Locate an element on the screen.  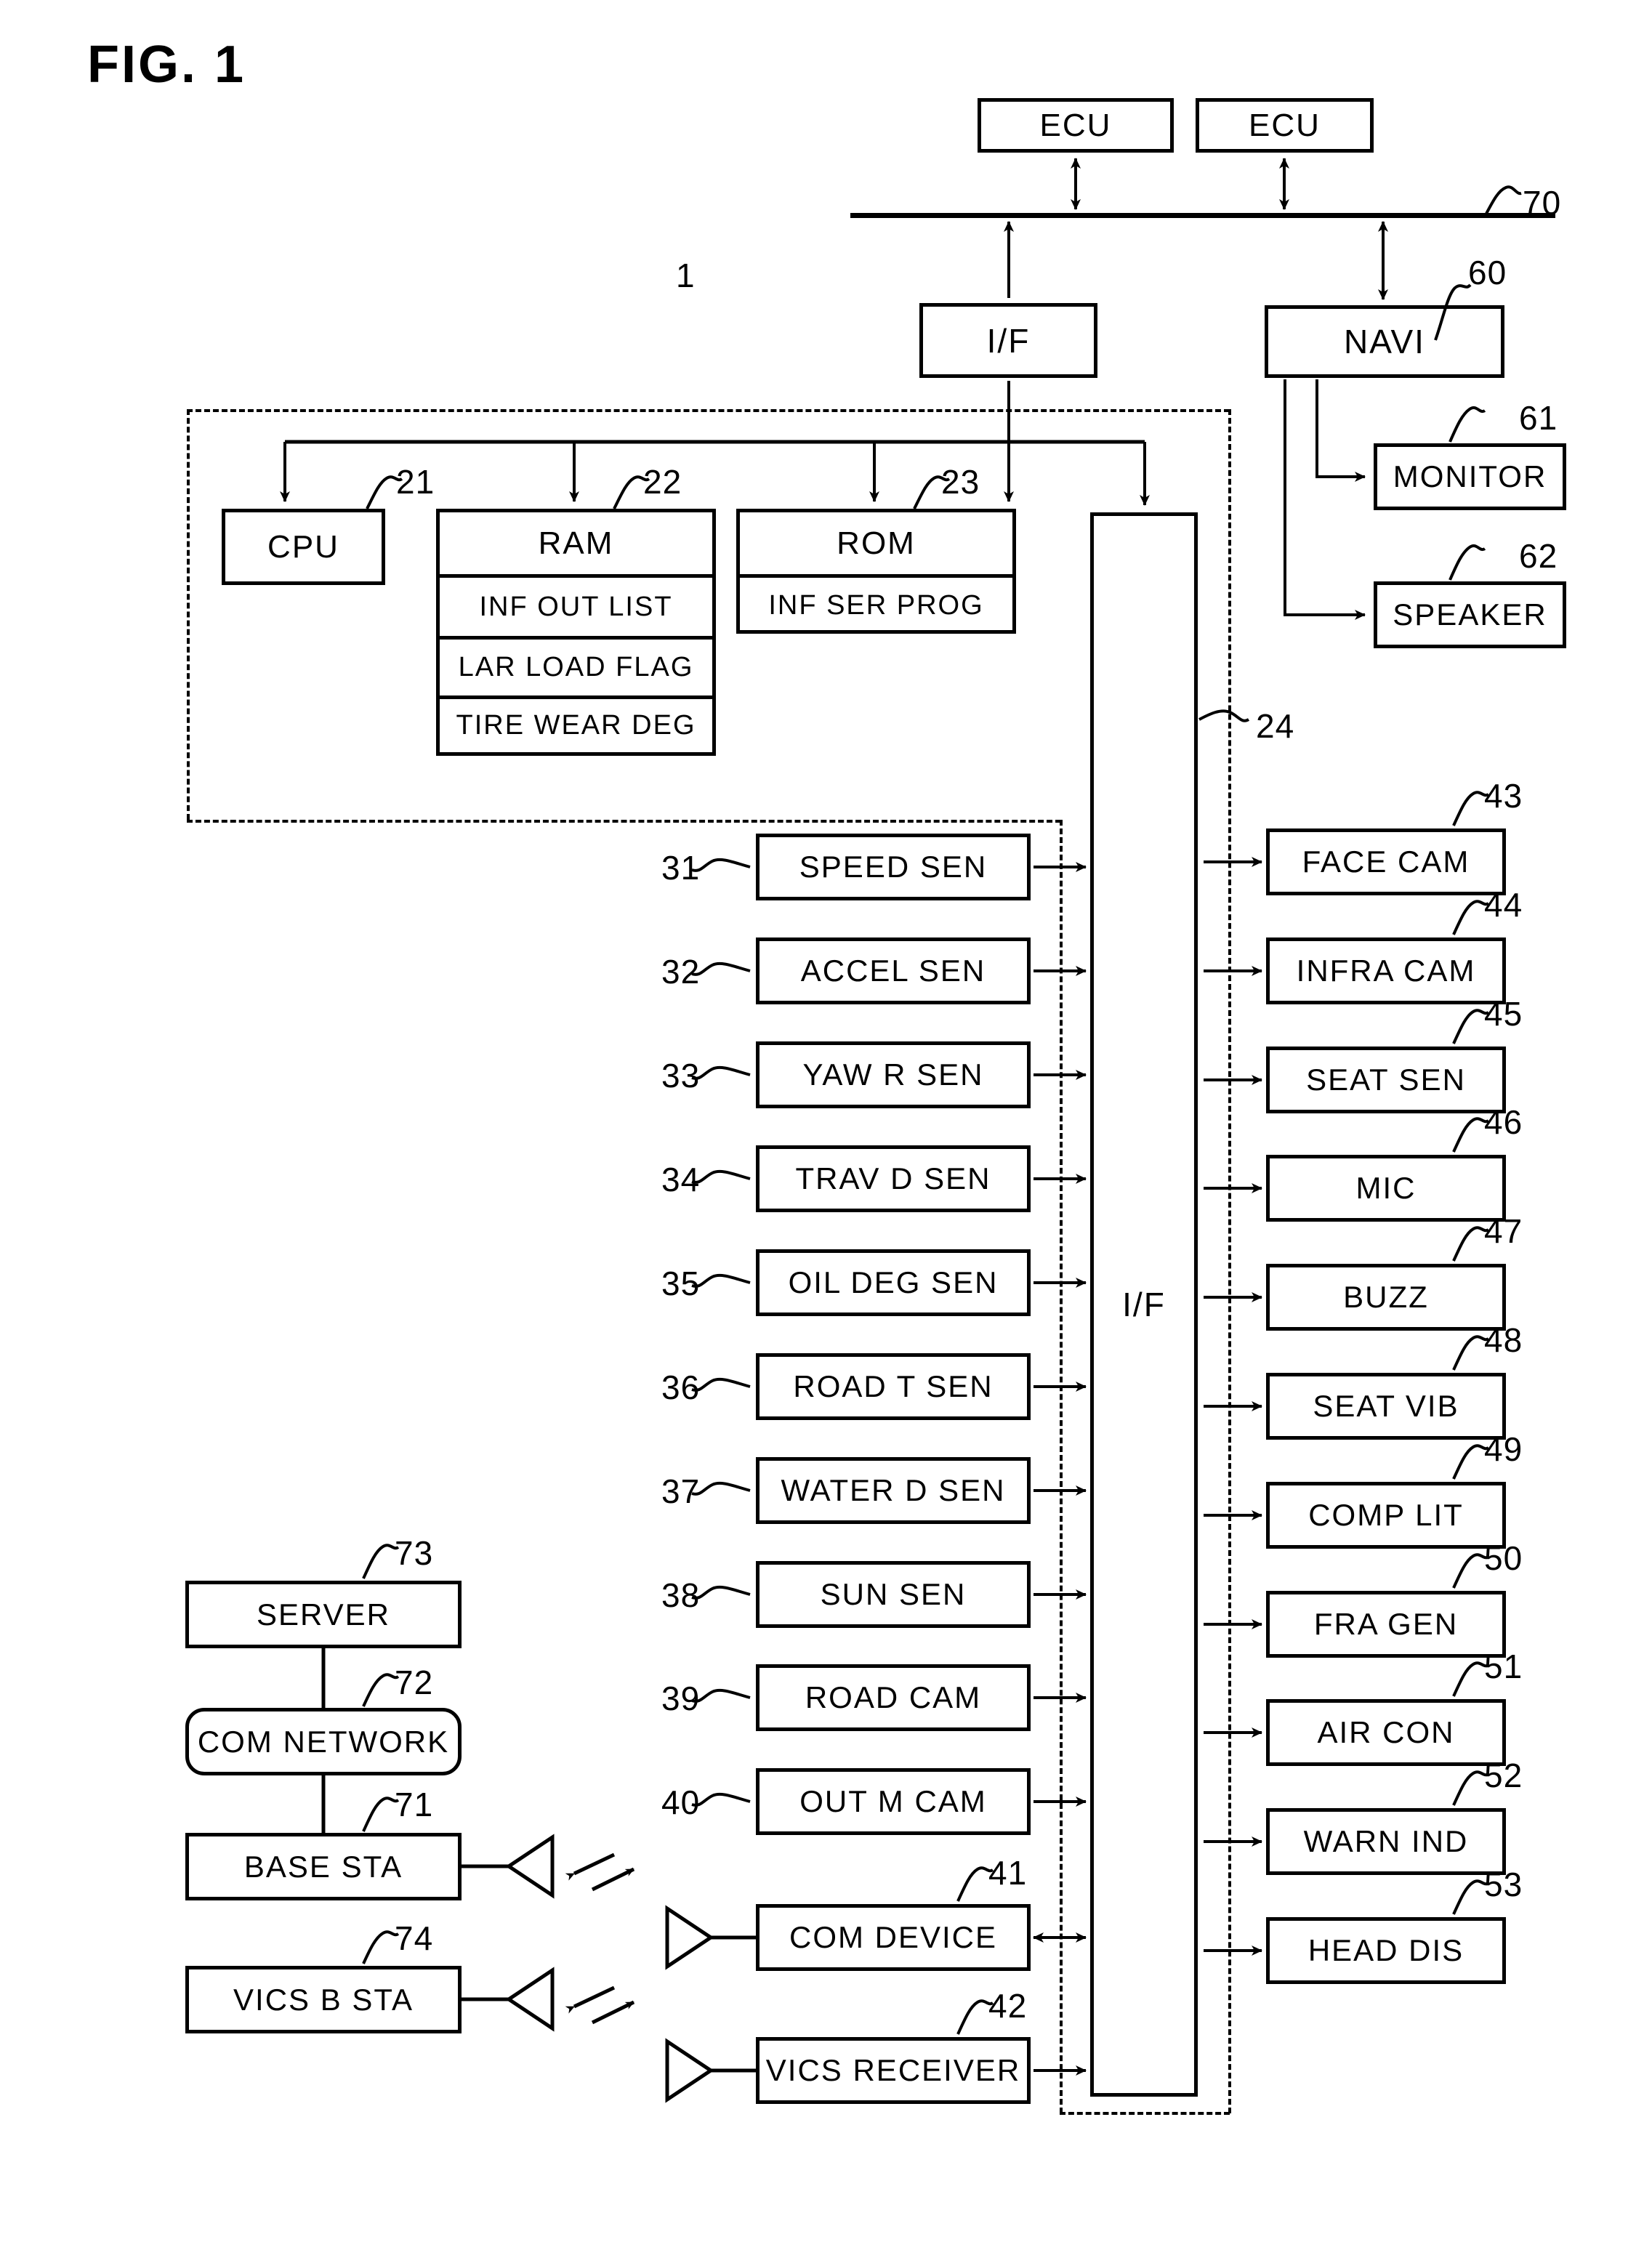
ref-61: 61 is located at coordinates (1538, 418).